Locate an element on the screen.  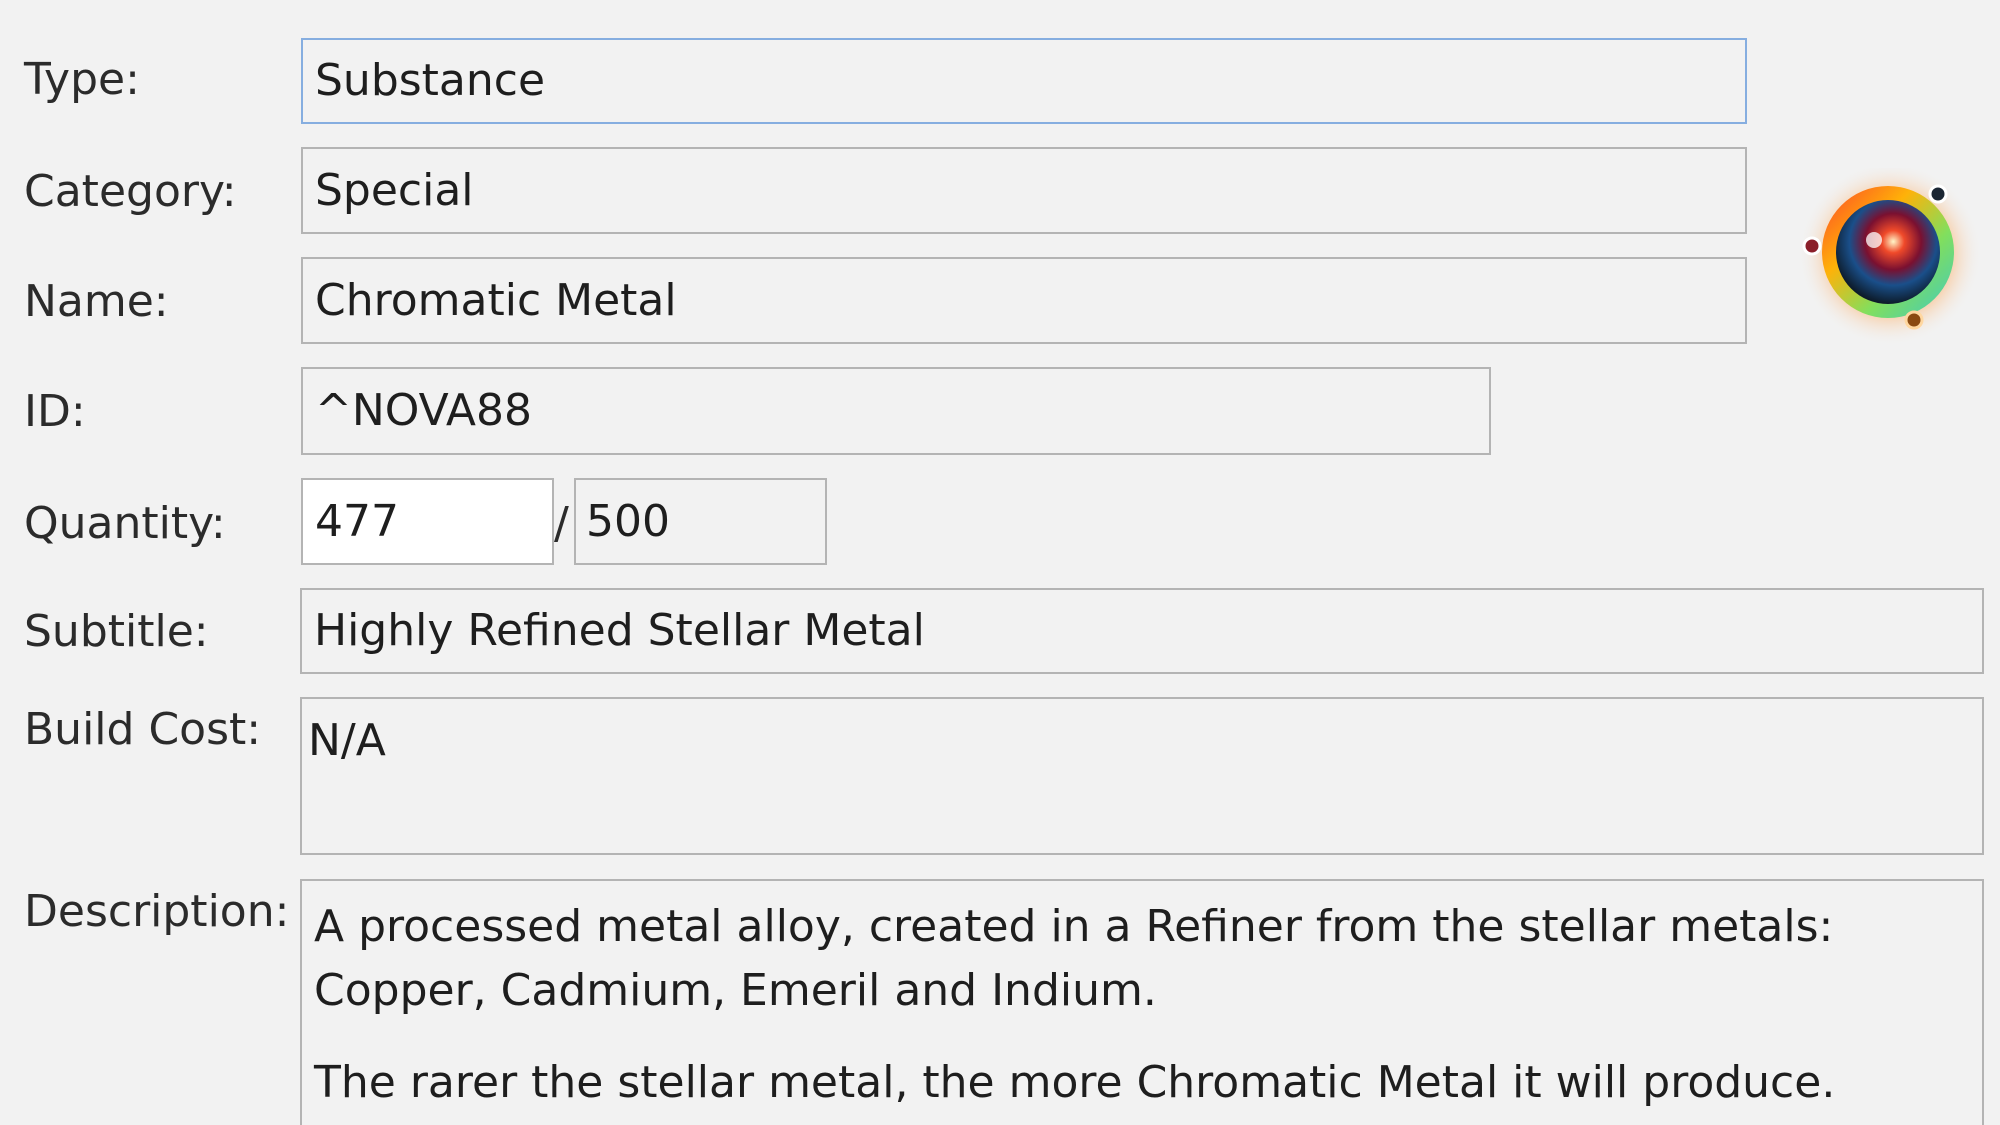
quantity-input: 477 is located at coordinates (427, 521).